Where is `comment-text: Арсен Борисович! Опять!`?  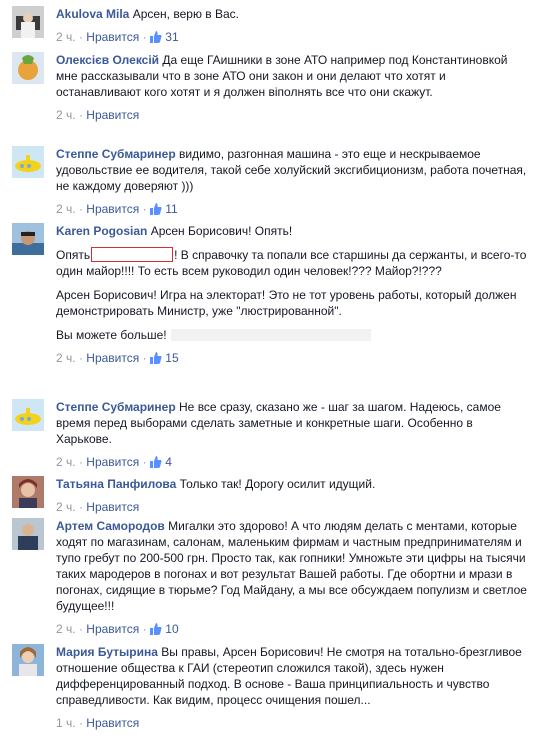
comment-text: Арсен Борисович! Опять! is located at coordinates (221, 231).